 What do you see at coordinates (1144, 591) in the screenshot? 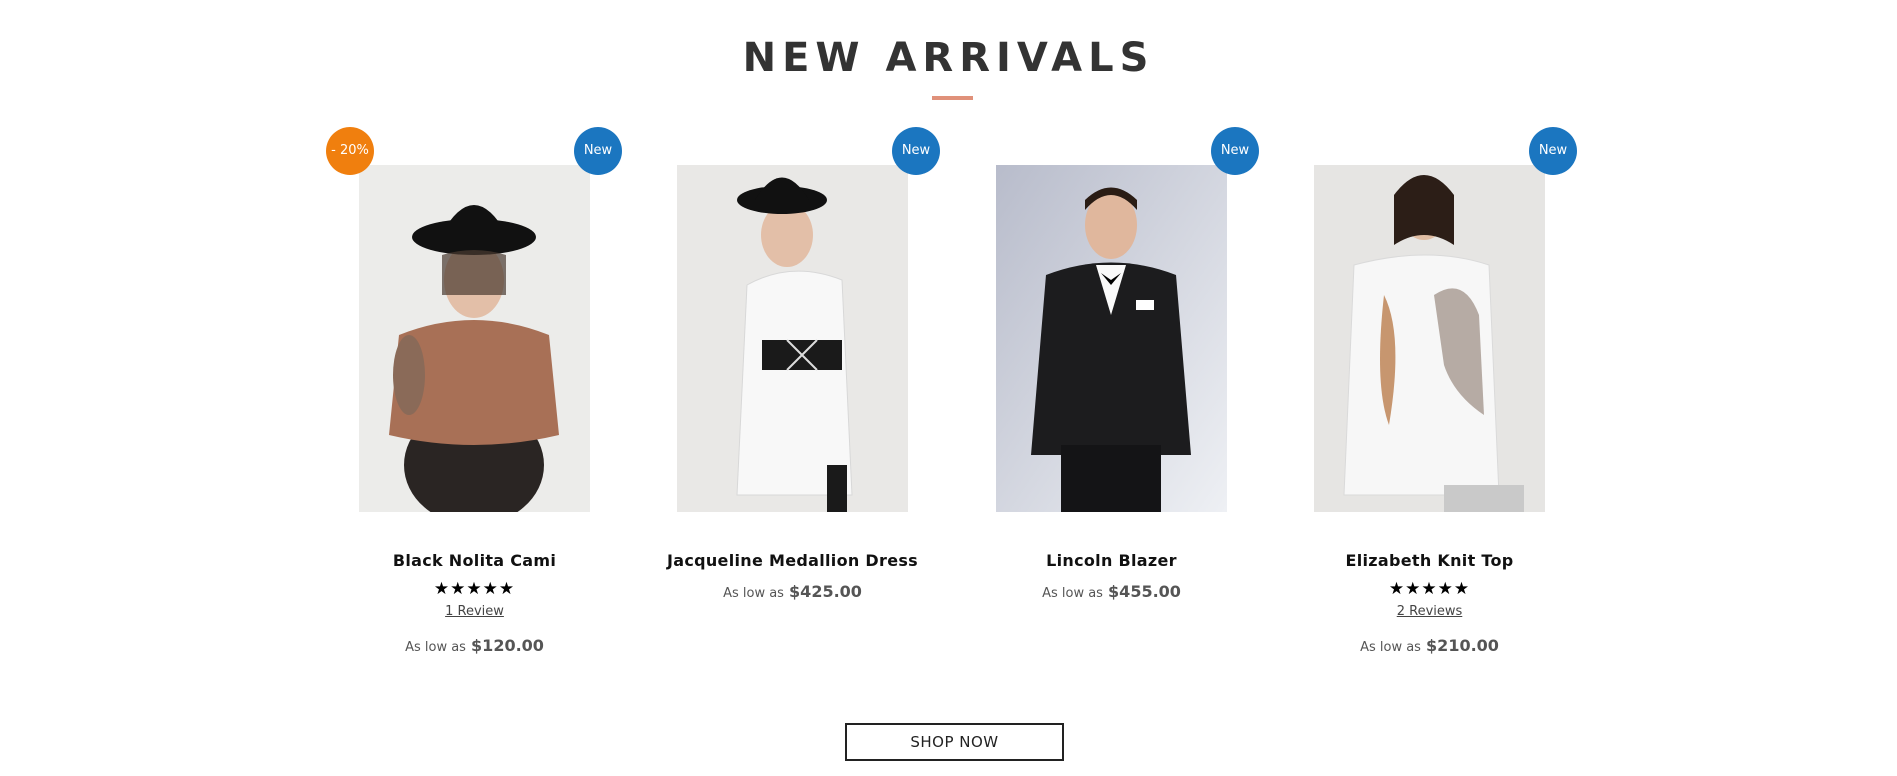
I see `price-value: $455.00` at bounding box center [1144, 591].